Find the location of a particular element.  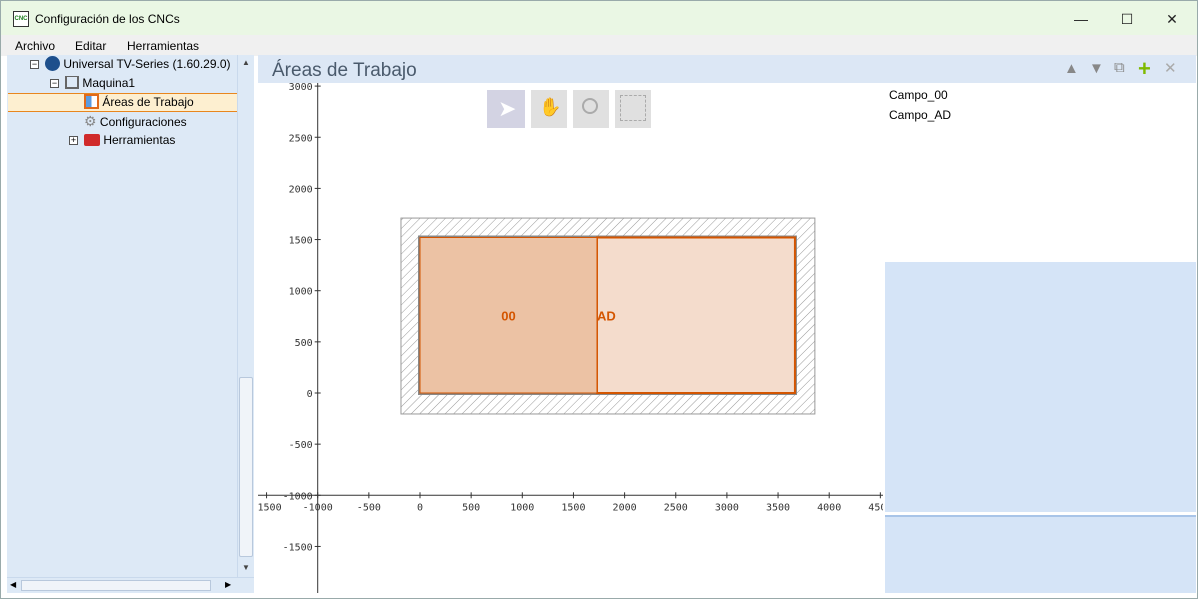

minimize-button: — is located at coordinates (1081, 19).